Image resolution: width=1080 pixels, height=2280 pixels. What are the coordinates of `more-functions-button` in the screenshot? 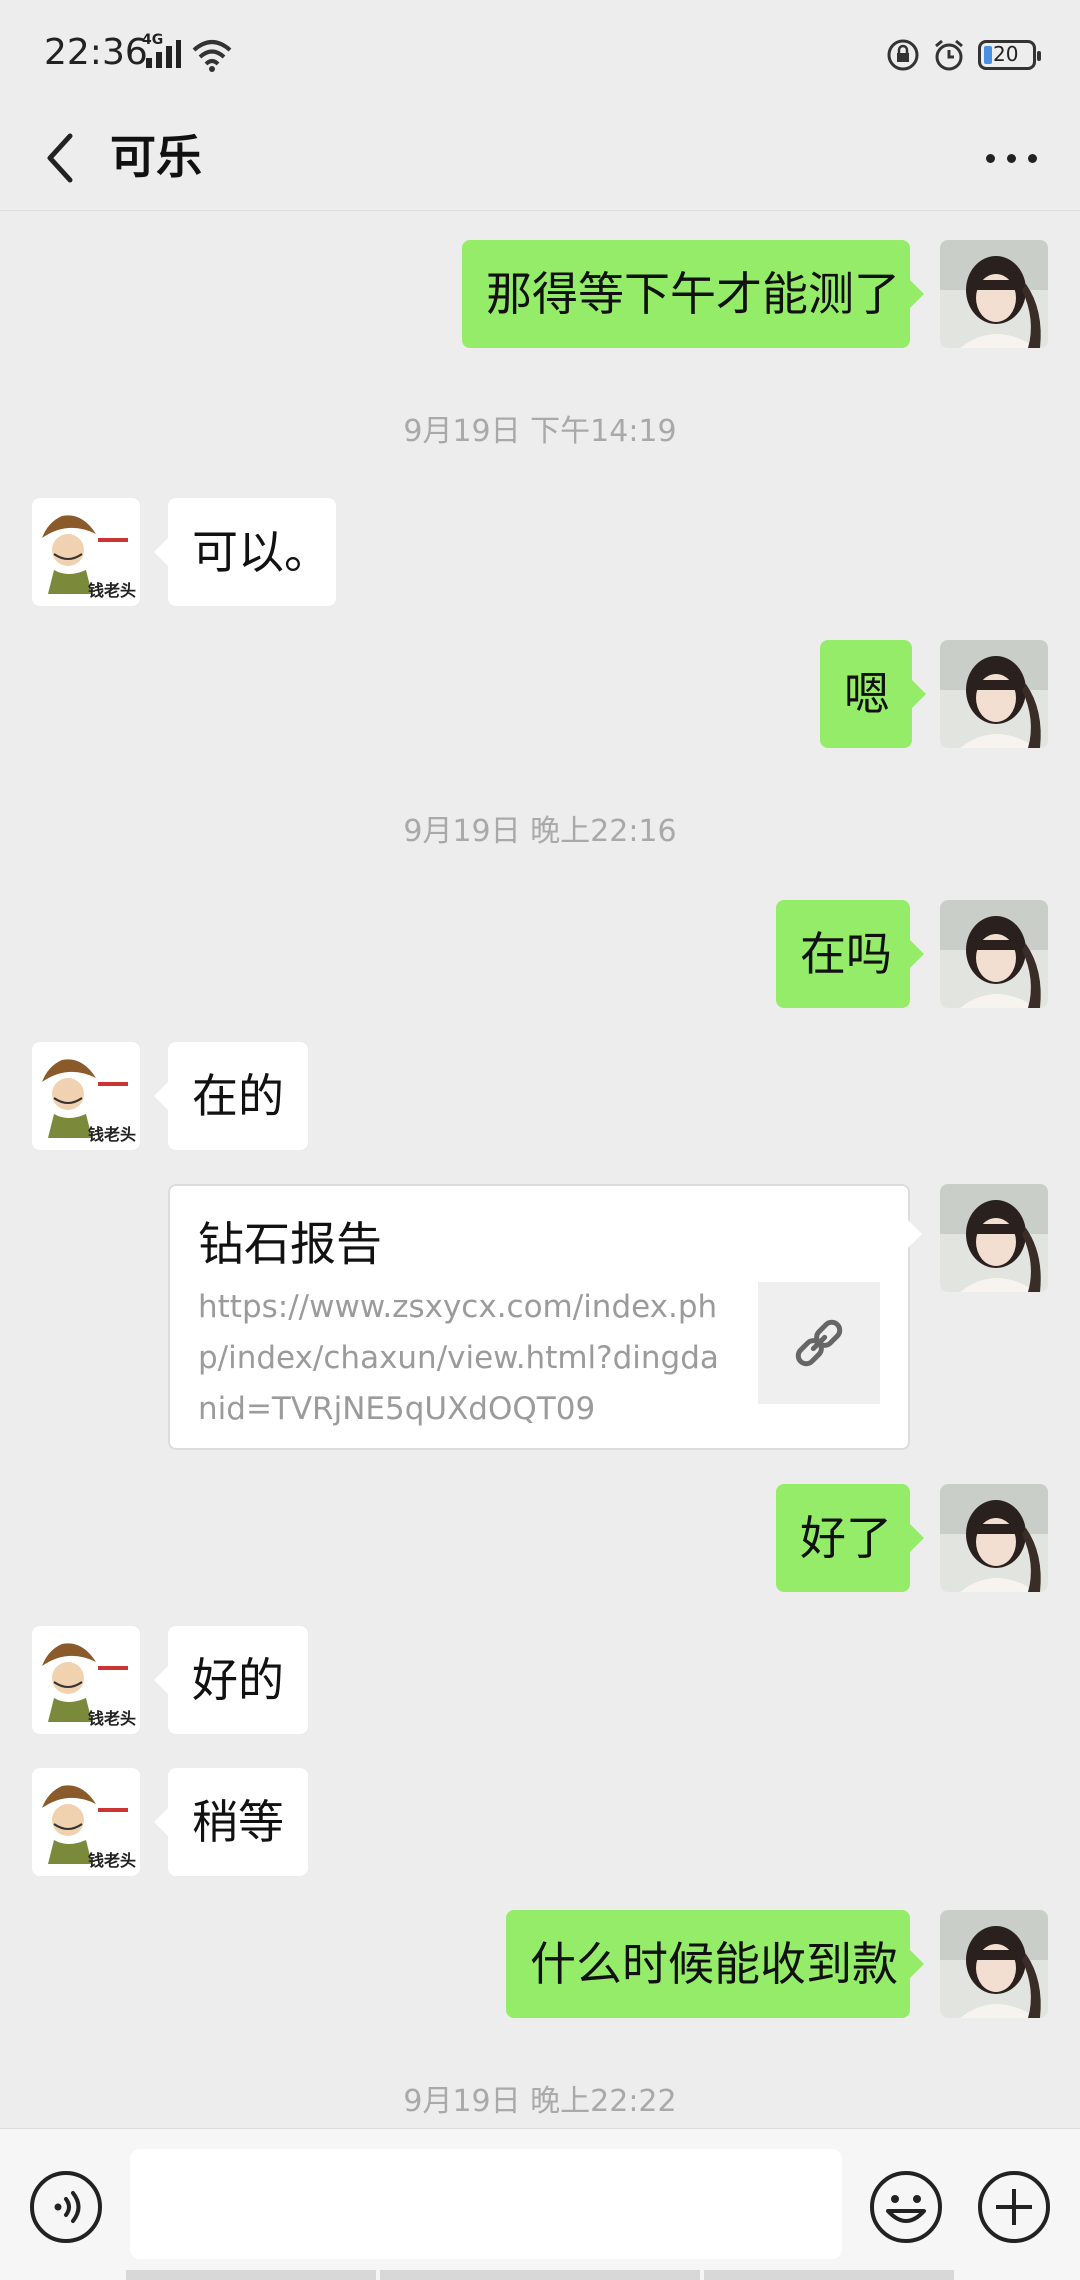 It's located at (1014, 2207).